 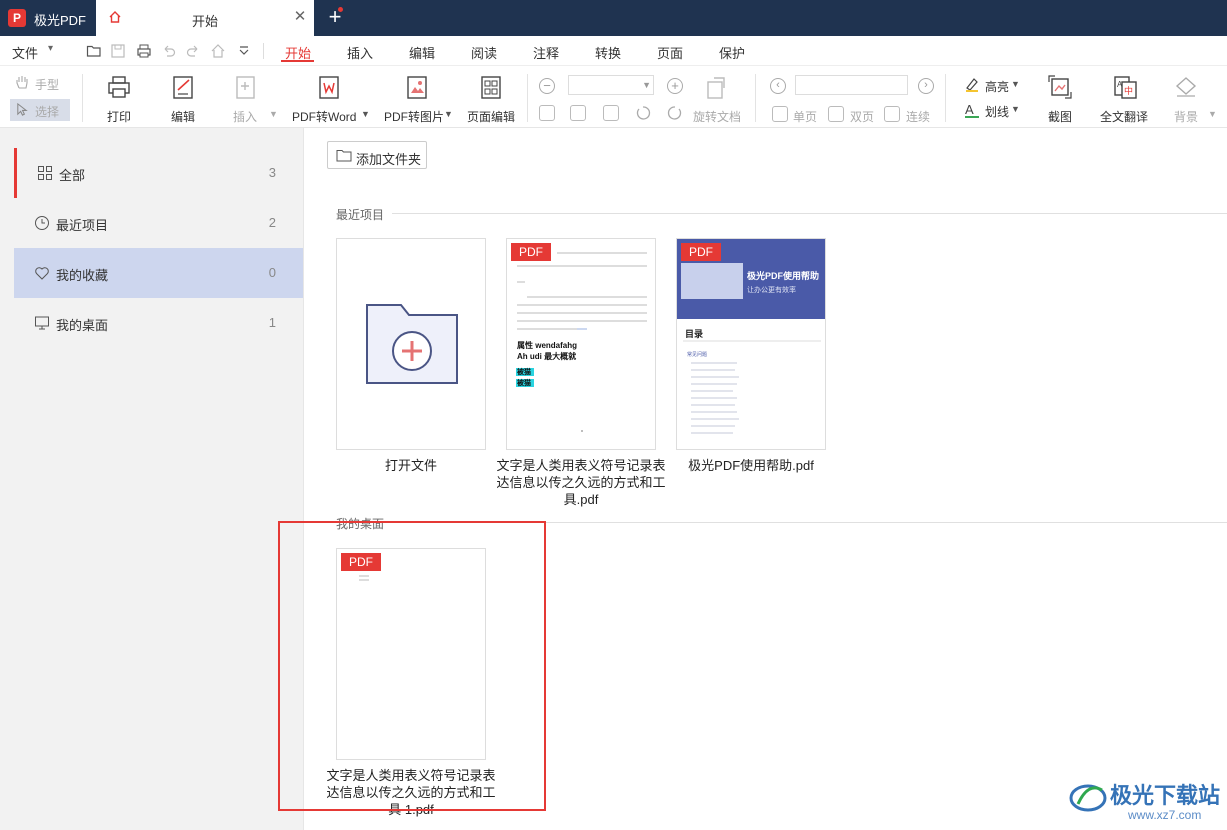 What do you see at coordinates (1186, 116) in the screenshot?
I see `background-button: 背景` at bounding box center [1186, 116].